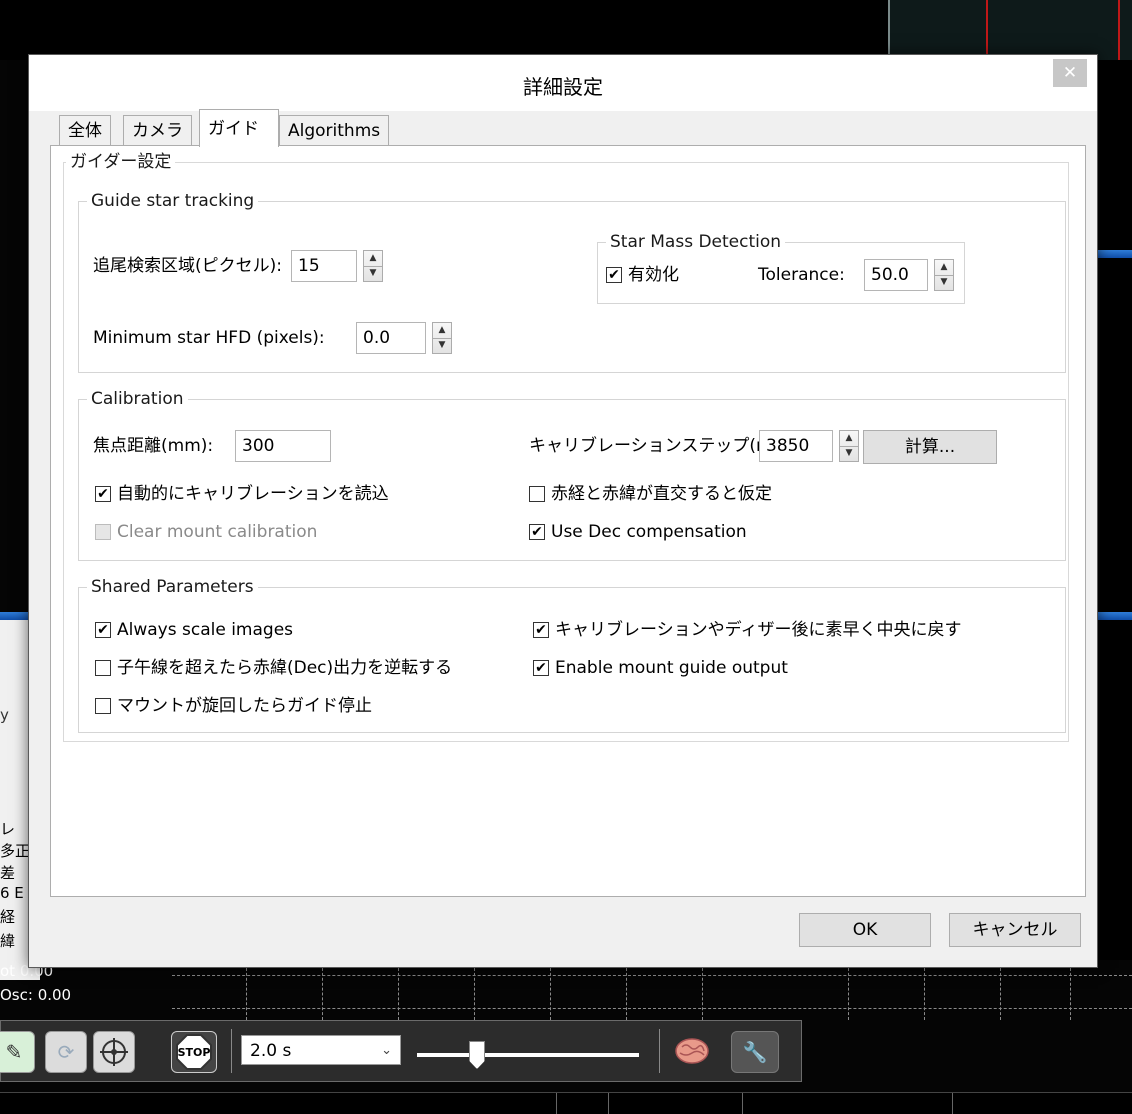 The height and width of the screenshot is (1114, 1132). I want to click on left-fragment: 6 E, so click(12, 893).